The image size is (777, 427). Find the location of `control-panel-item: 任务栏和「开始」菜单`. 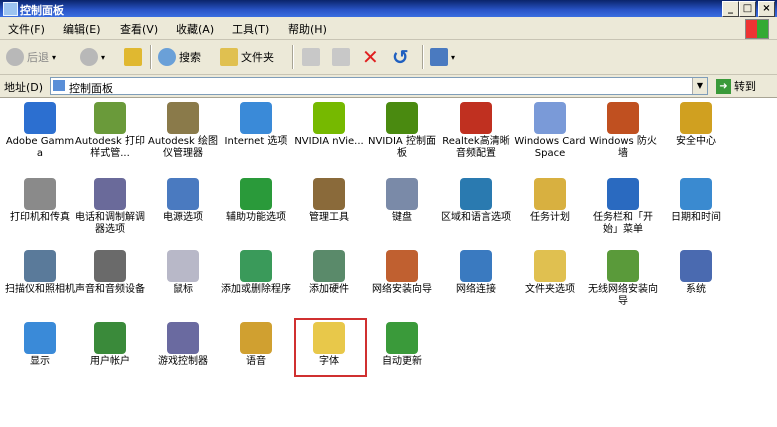

control-panel-item: 任务栏和「开始」菜单 is located at coordinates (623, 207).